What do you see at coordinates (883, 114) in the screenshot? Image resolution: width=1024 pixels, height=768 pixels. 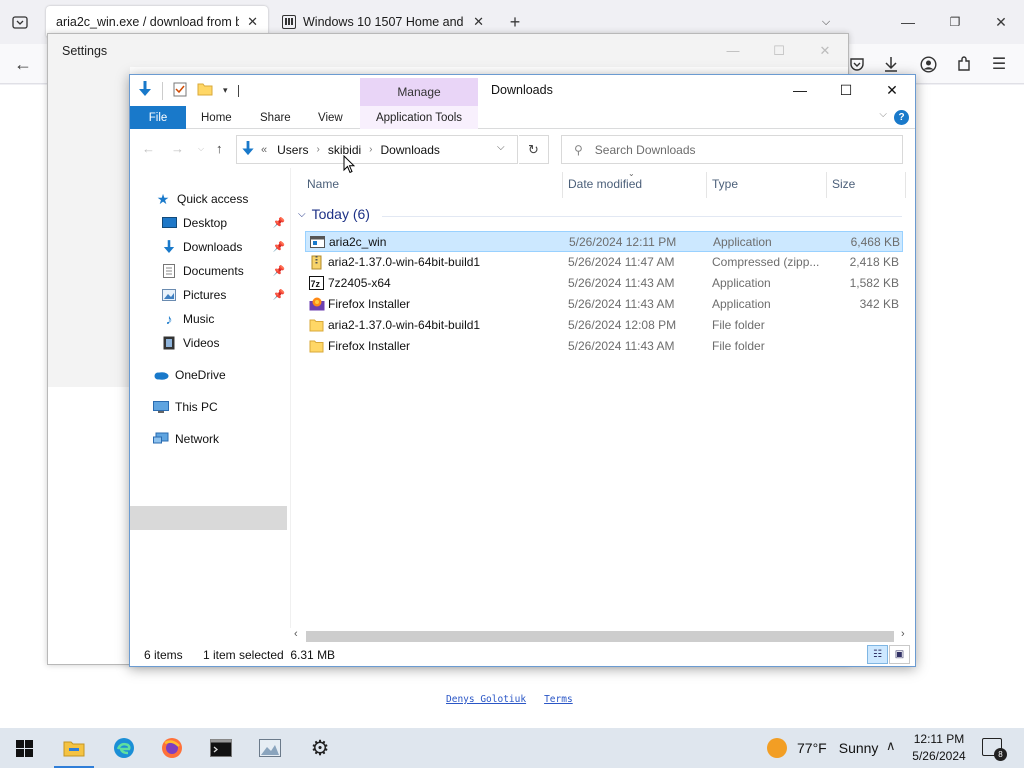 I see `expand-ribbon-icon: ⌵` at bounding box center [883, 114].